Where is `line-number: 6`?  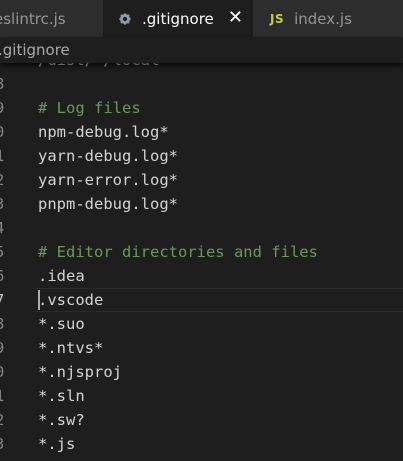 line-number: 6 is located at coordinates (4, 276).